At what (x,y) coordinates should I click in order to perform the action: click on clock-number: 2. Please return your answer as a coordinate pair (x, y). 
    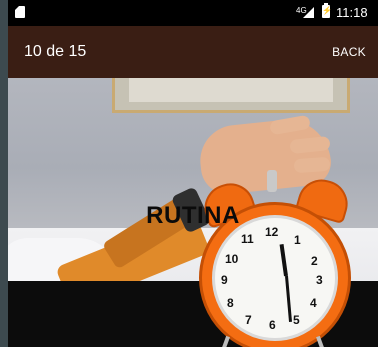
    Looking at the image, I should click on (314, 261).